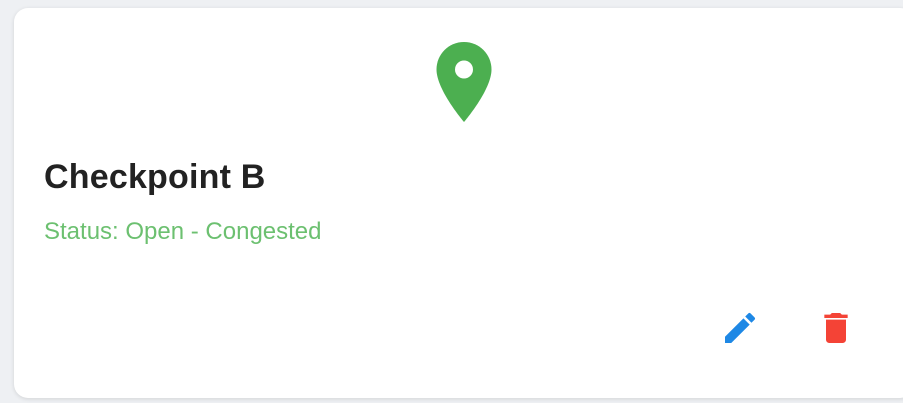 This screenshot has width=903, height=403. I want to click on trash-icon, so click(836, 328).